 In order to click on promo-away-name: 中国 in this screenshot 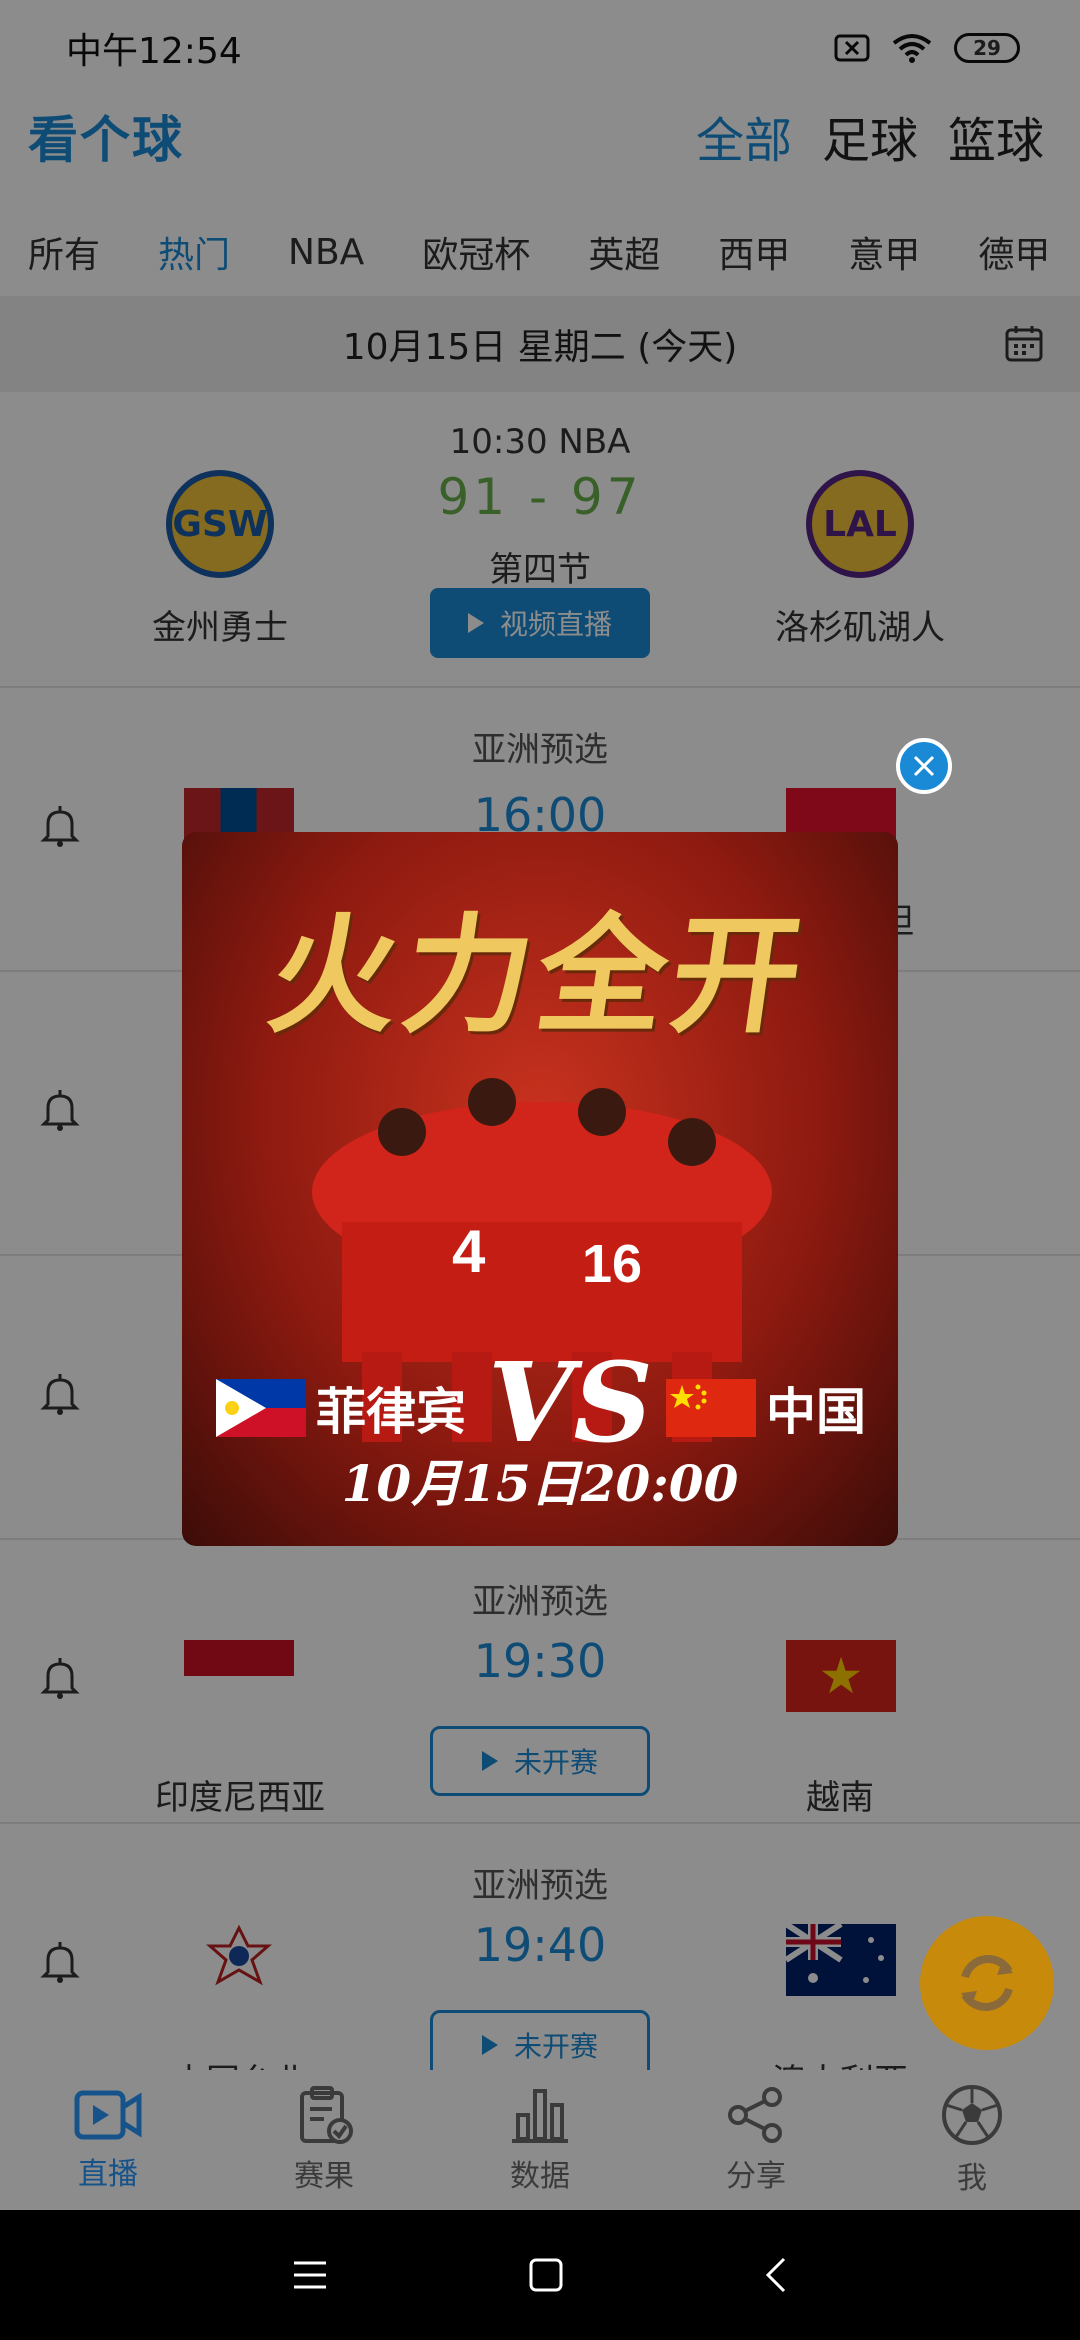, I will do `click(816, 1412)`.